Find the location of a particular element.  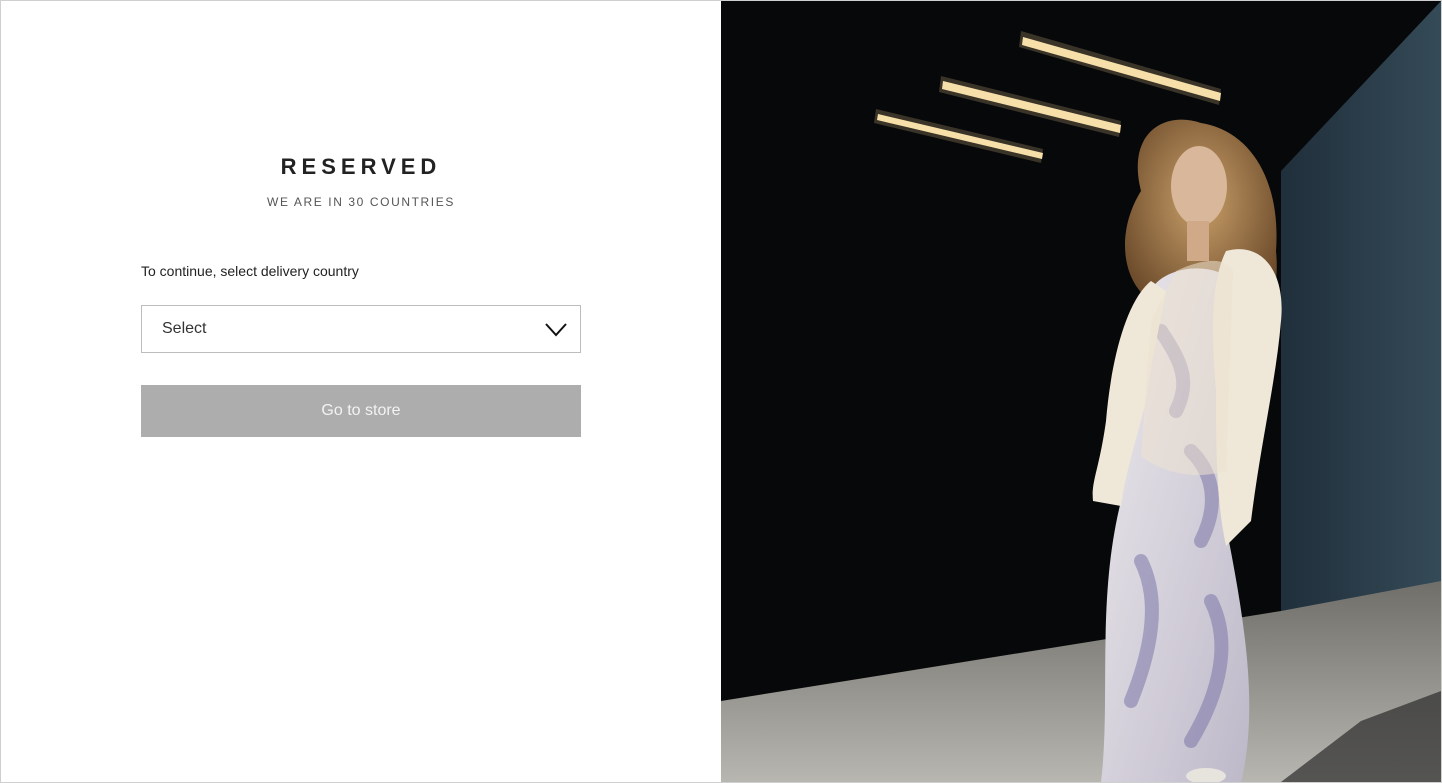

delivery-country-prompt: To continue, select delivery country is located at coordinates (250, 271).